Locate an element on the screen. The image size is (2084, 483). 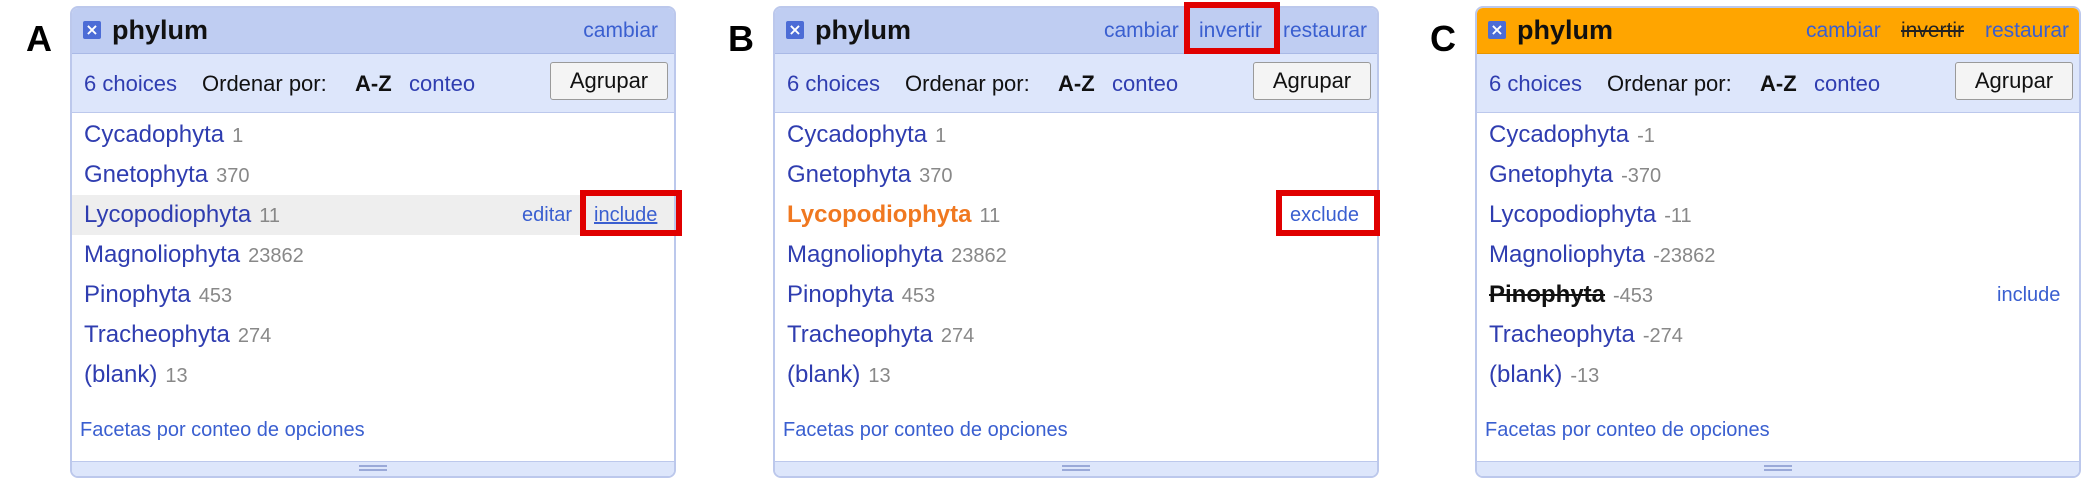
choice-name: Tracheophyta -274 is located at coordinates (1586, 335).